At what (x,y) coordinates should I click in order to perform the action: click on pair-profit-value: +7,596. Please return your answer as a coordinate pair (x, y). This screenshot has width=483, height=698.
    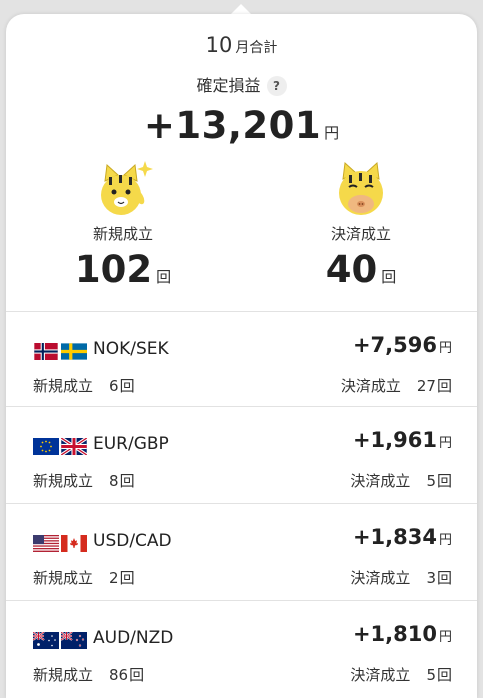
    Looking at the image, I should click on (394, 345).